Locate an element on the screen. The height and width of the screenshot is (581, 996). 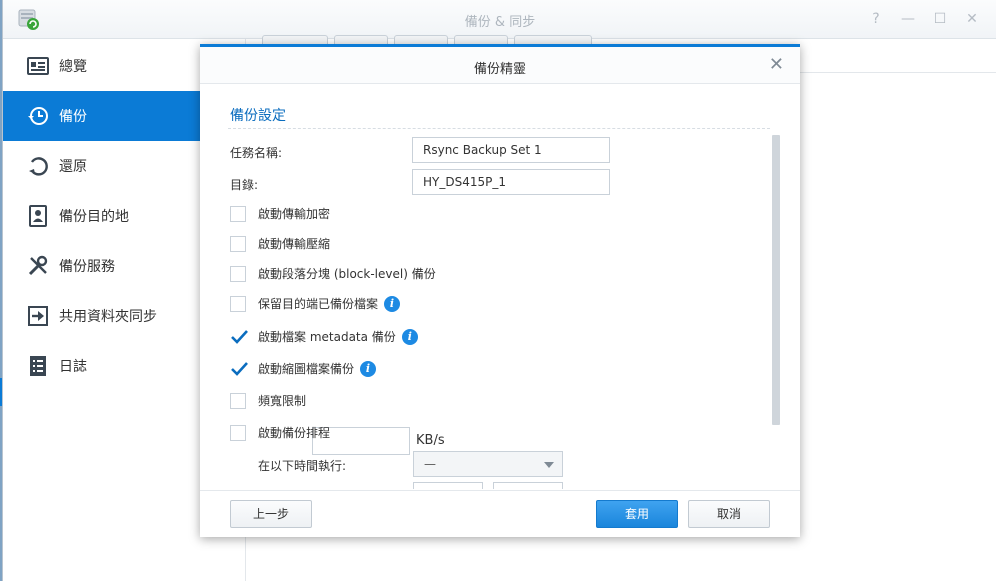
left-edge-accent is located at coordinates (1, 392).